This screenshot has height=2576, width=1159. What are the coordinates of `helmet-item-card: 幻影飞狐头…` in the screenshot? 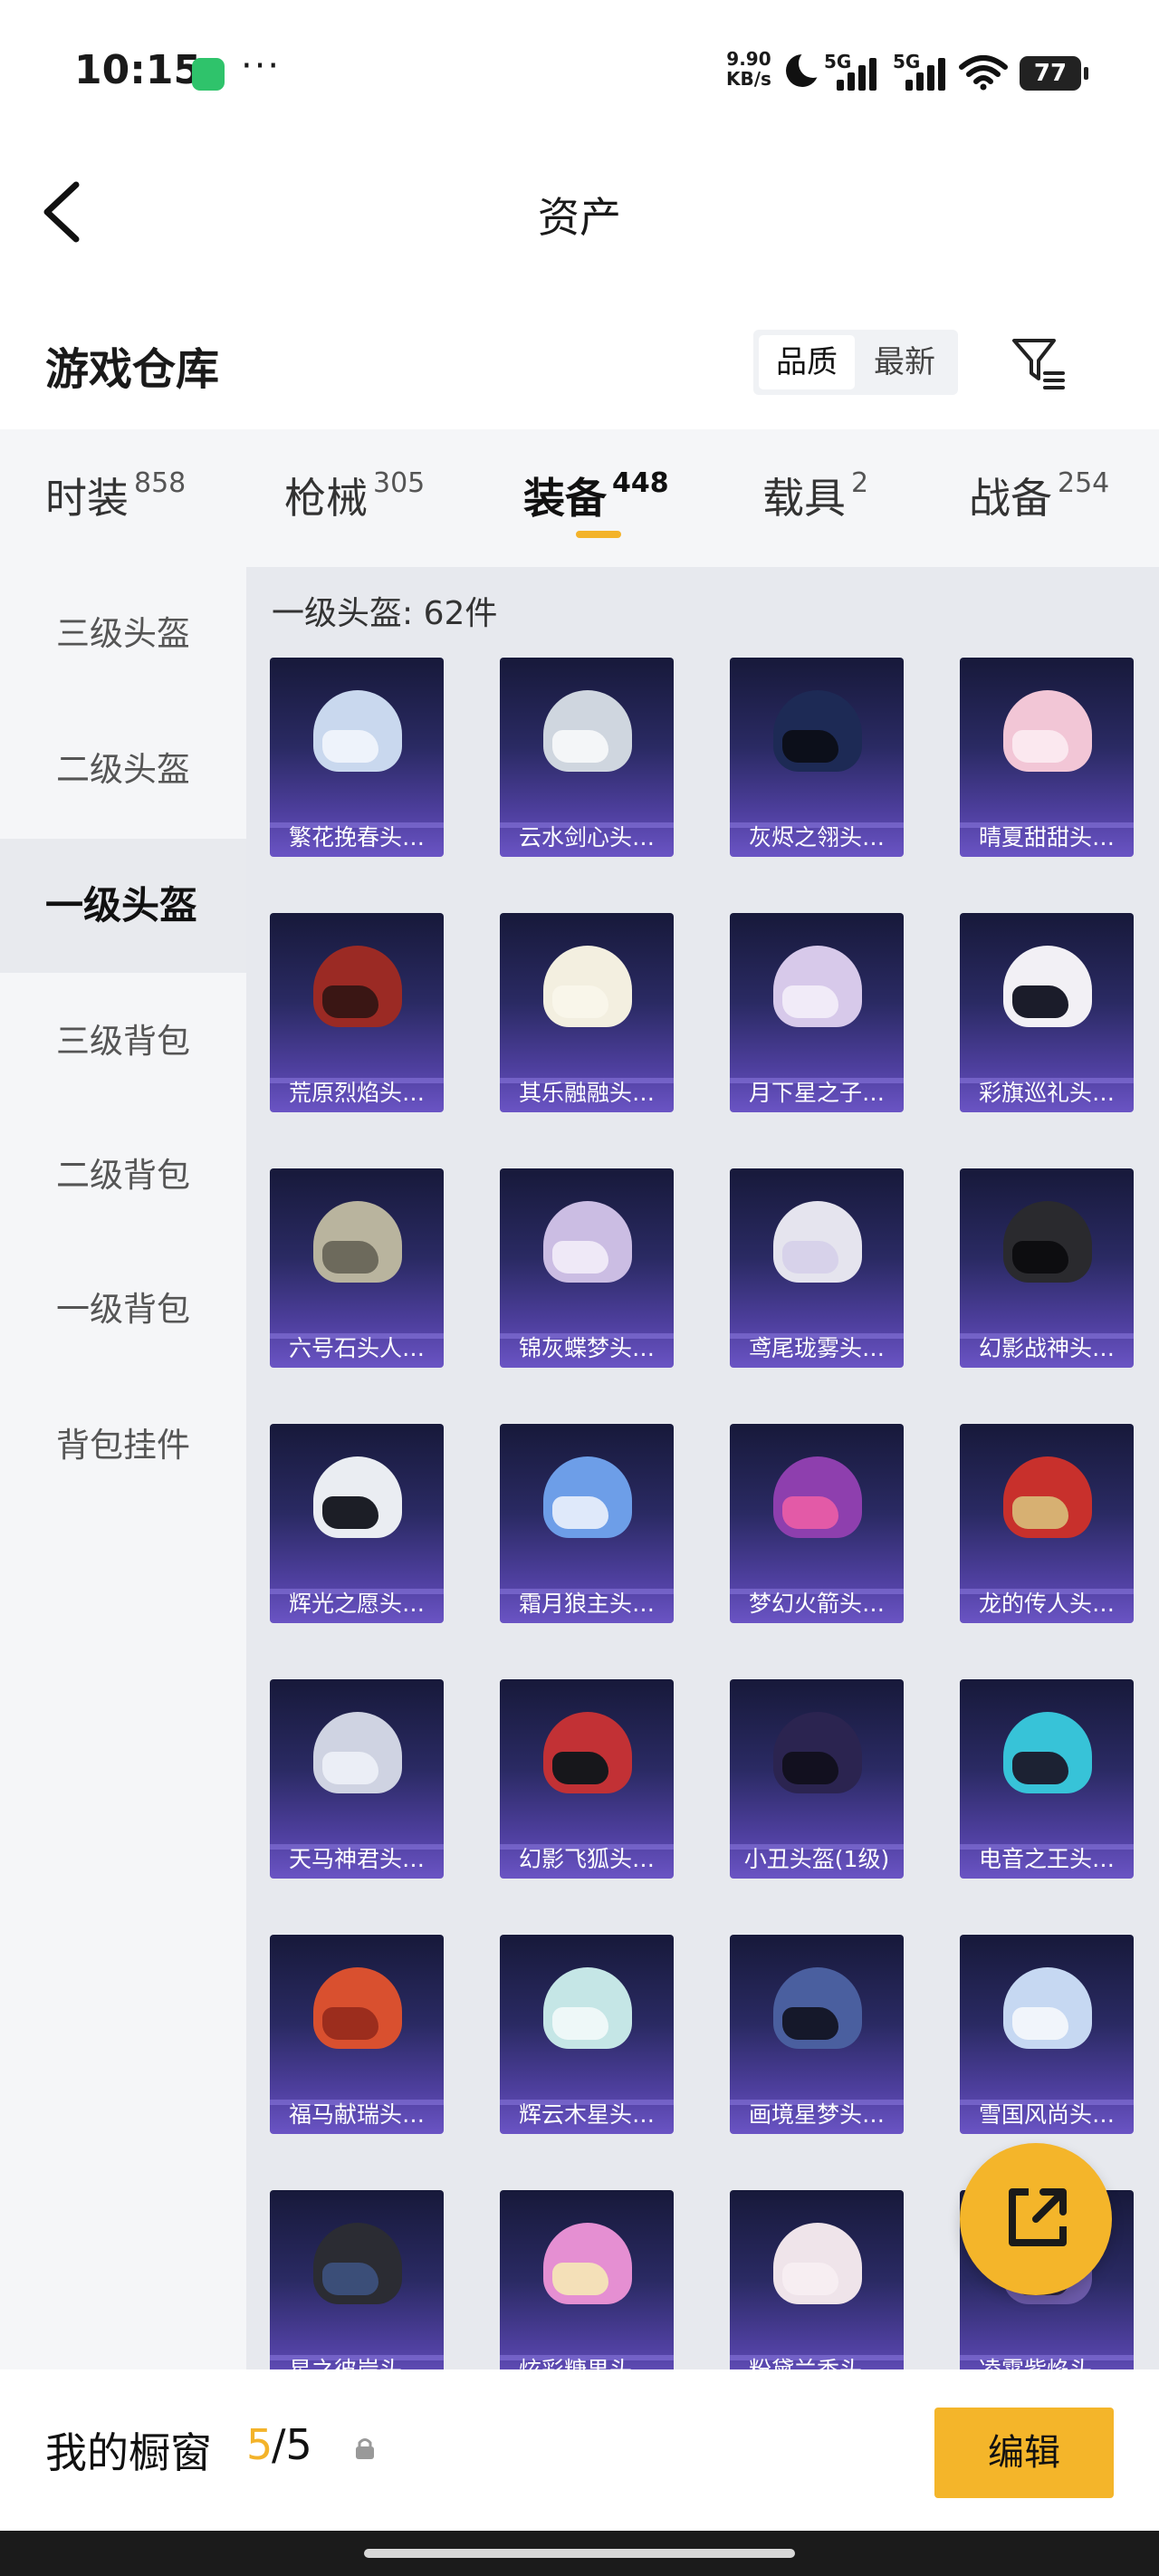 It's located at (587, 1779).